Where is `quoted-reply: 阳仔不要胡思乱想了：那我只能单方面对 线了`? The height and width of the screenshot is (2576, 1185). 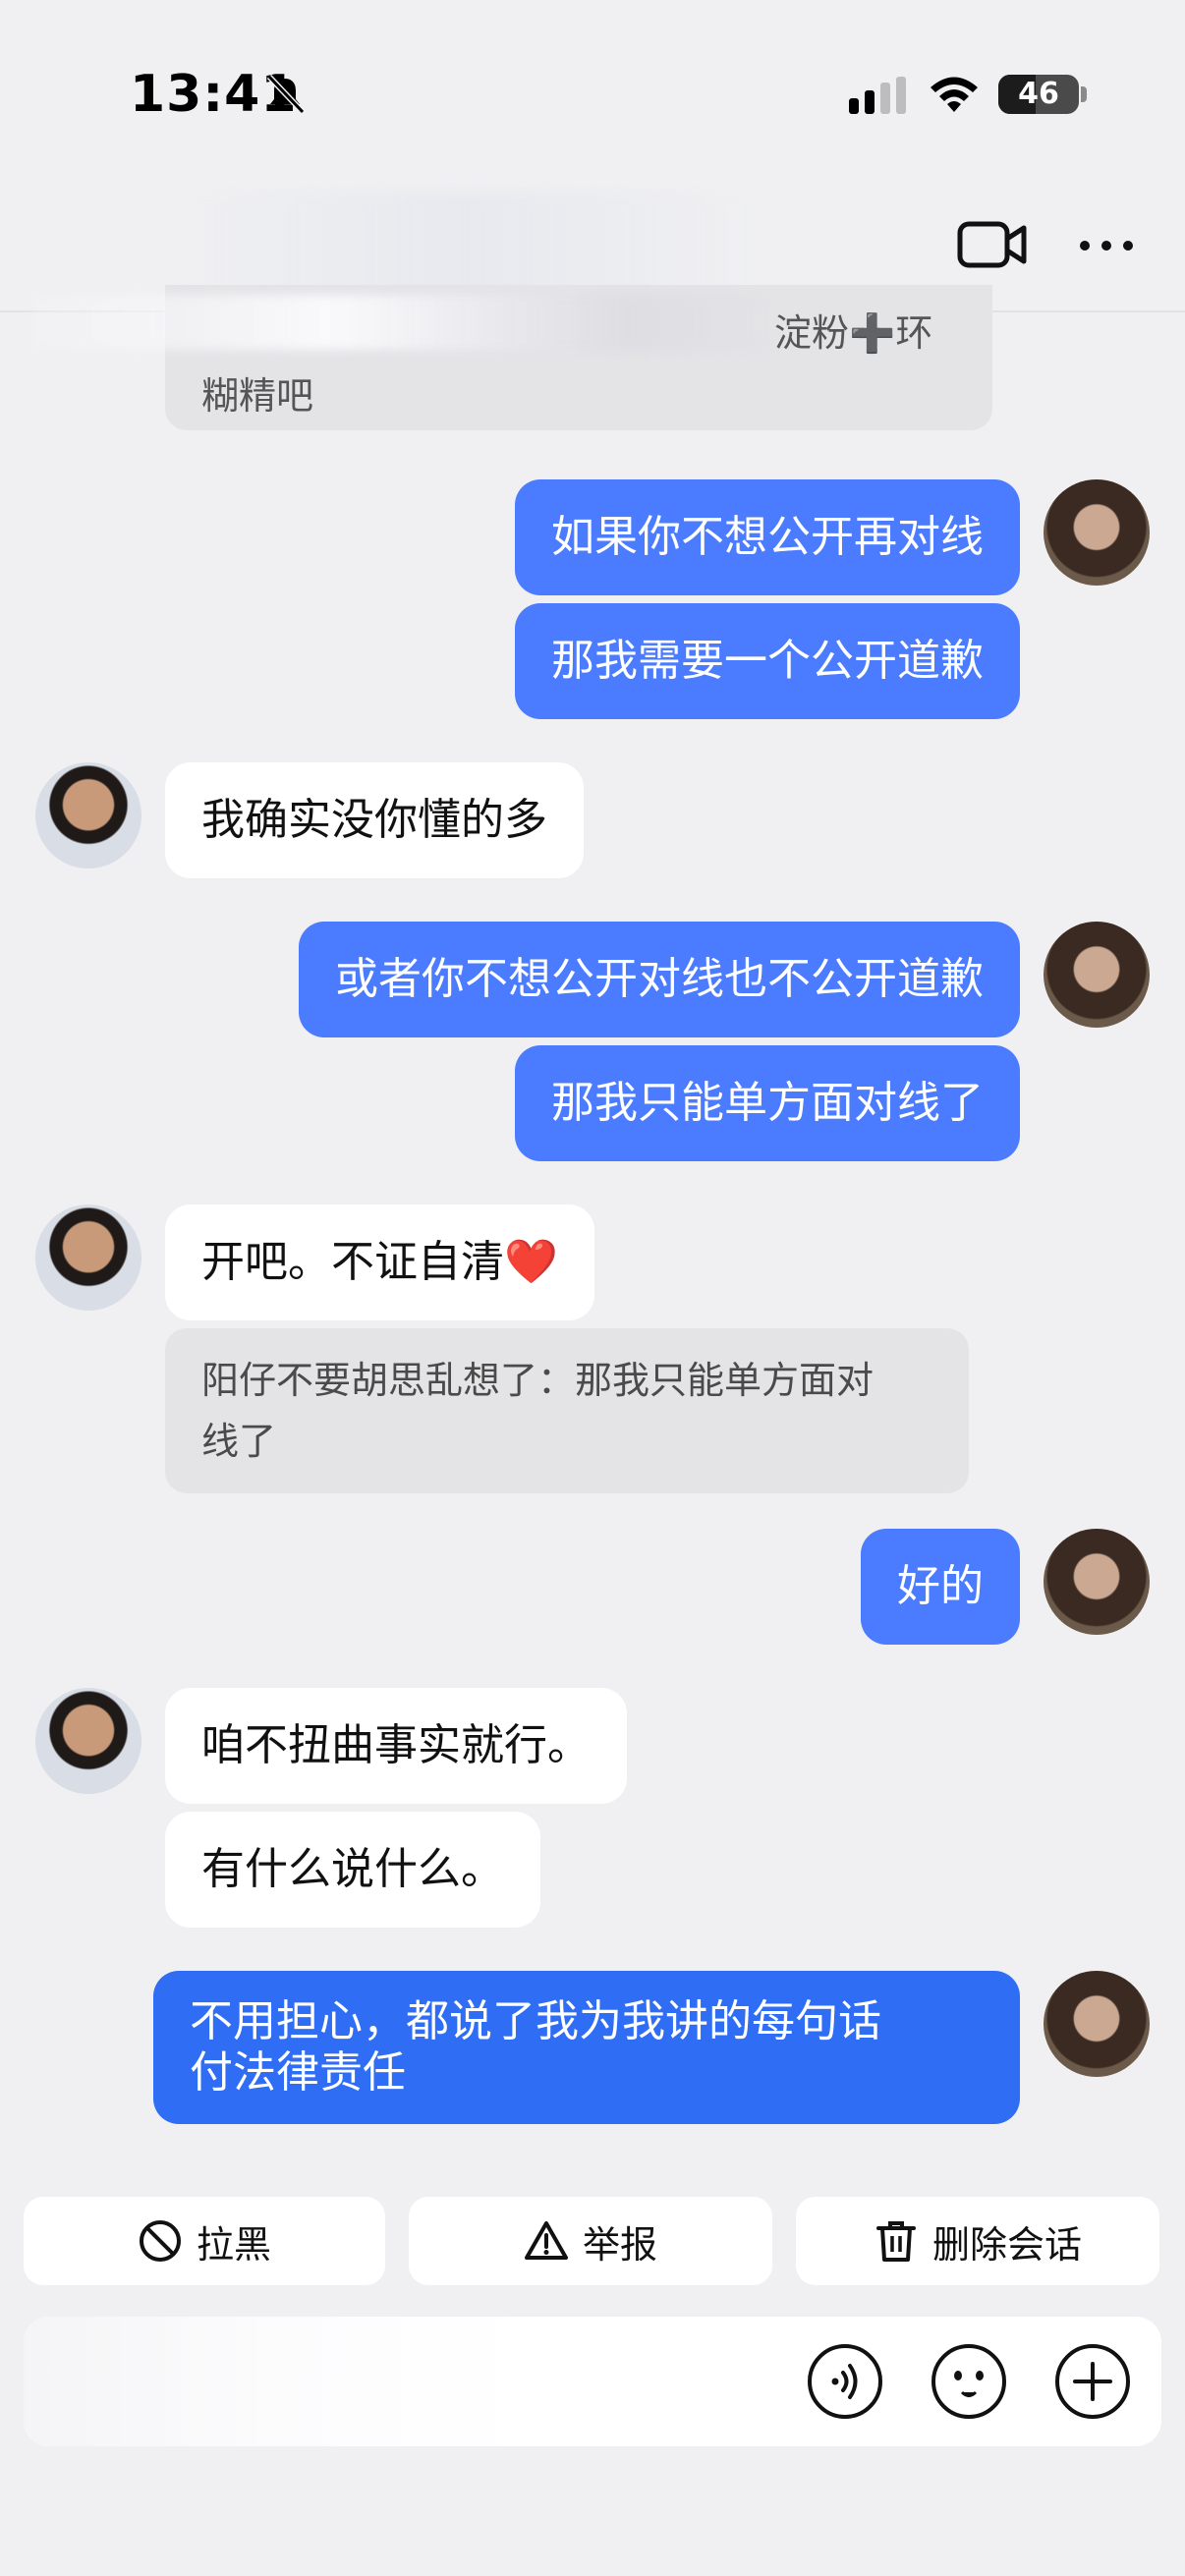 quoted-reply: 阳仔不要胡思乱想了：那我只能单方面对 线了 is located at coordinates (567, 1410).